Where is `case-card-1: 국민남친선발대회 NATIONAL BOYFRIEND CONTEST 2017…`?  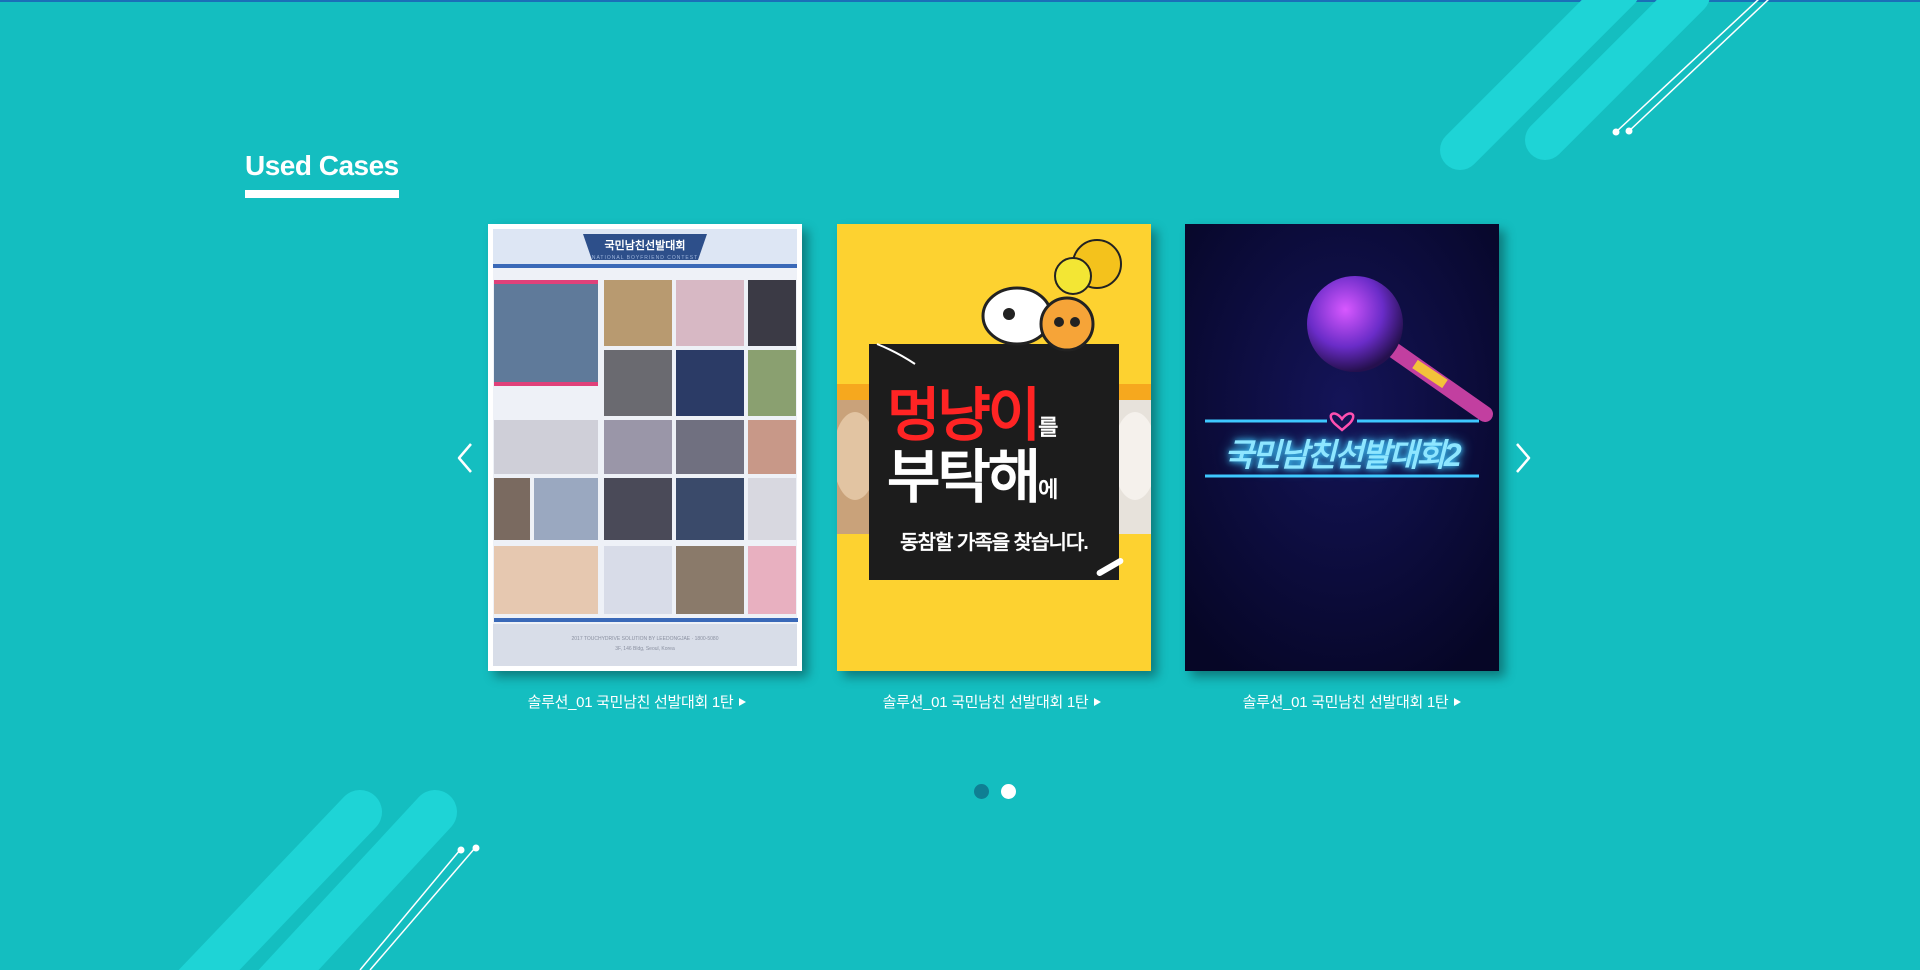 case-card-1: 국민남친선발대회 NATIONAL BOYFRIEND CONTEST 2017… is located at coordinates (645, 447).